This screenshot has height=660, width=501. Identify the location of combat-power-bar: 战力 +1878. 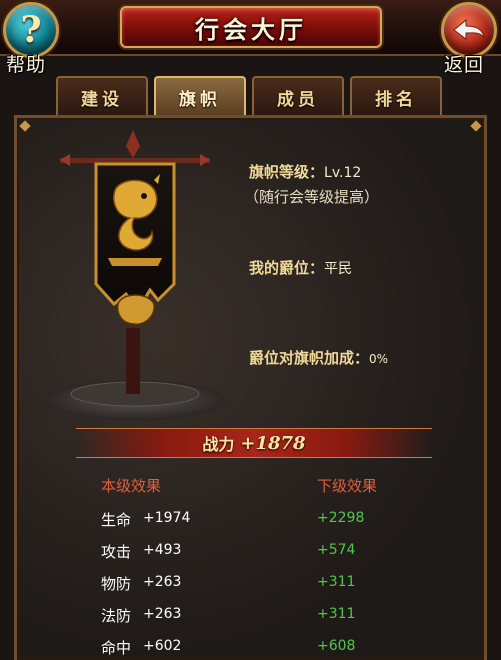
(254, 443).